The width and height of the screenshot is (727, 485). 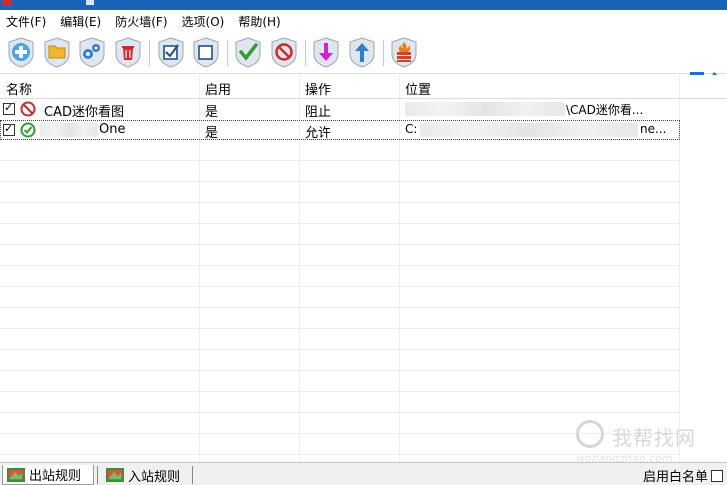 What do you see at coordinates (69, 130) in the screenshot?
I see `redacted-name` at bounding box center [69, 130].